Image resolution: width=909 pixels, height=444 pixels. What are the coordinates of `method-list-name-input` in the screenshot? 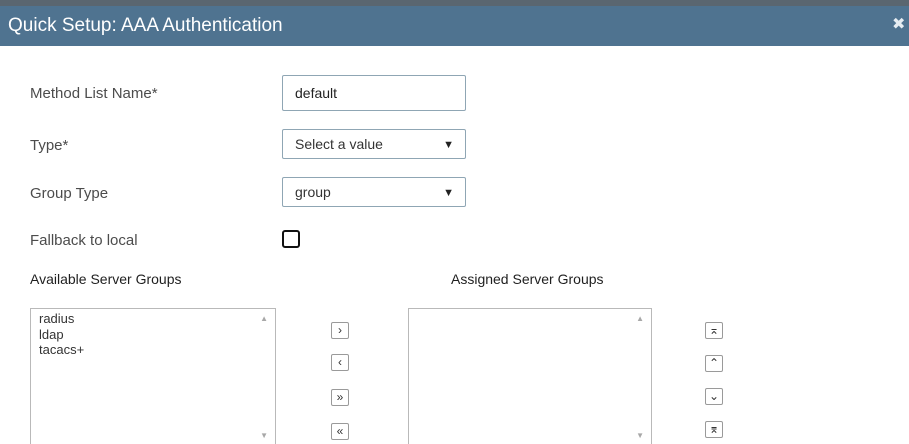 It's located at (374, 93).